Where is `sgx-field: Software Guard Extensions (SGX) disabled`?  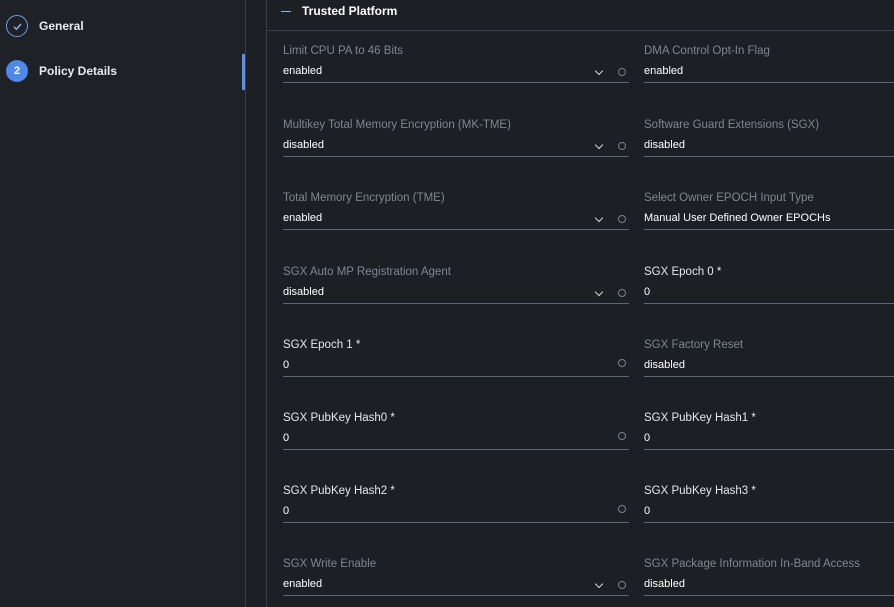
sgx-field: Software Guard Extensions (SGX) disabled is located at coordinates (769, 138).